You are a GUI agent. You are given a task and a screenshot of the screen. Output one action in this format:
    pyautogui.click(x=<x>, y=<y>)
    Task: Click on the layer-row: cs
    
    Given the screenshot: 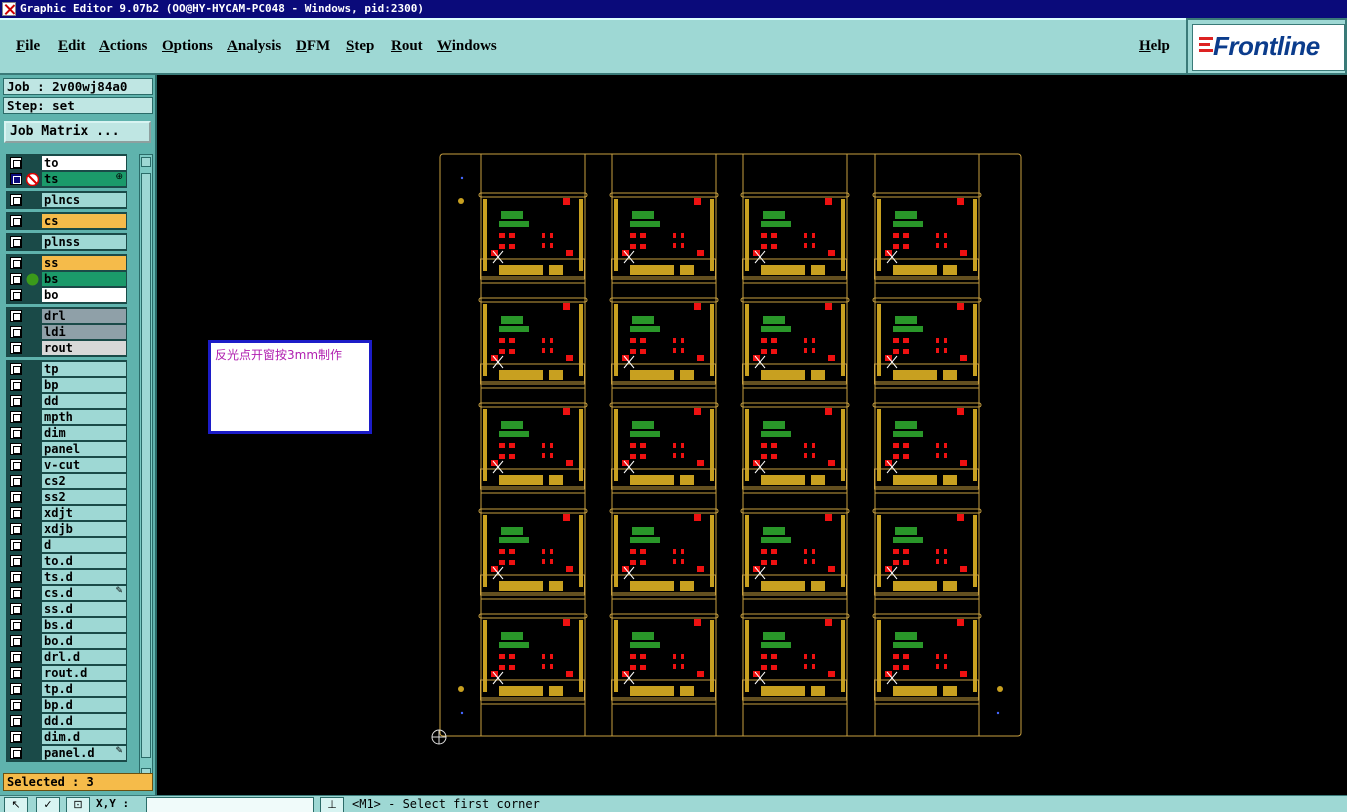 What is the action you would take?
    pyautogui.click(x=66, y=221)
    